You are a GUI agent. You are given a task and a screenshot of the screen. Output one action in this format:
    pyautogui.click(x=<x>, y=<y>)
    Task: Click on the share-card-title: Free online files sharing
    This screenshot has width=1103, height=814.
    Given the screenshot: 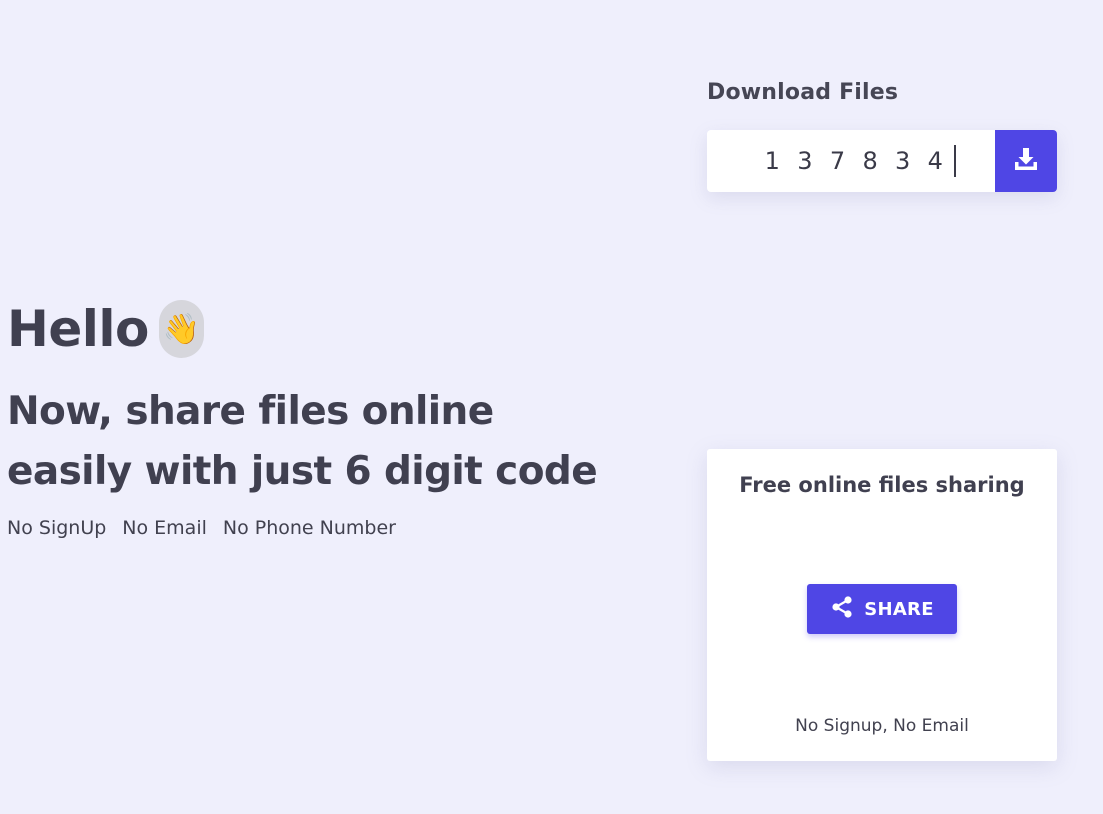 What is the action you would take?
    pyautogui.click(x=882, y=485)
    